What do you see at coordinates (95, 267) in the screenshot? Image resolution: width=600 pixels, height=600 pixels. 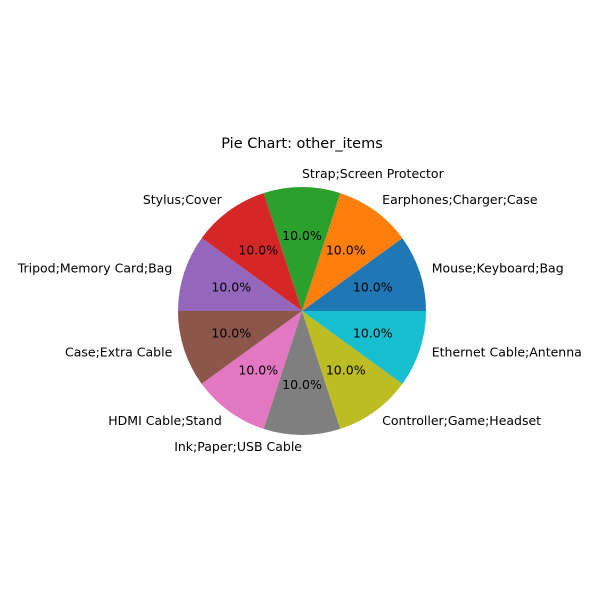 I see `slice-label-tripod-memory-card-bag: Tripod;Memory Card;Bag` at bounding box center [95, 267].